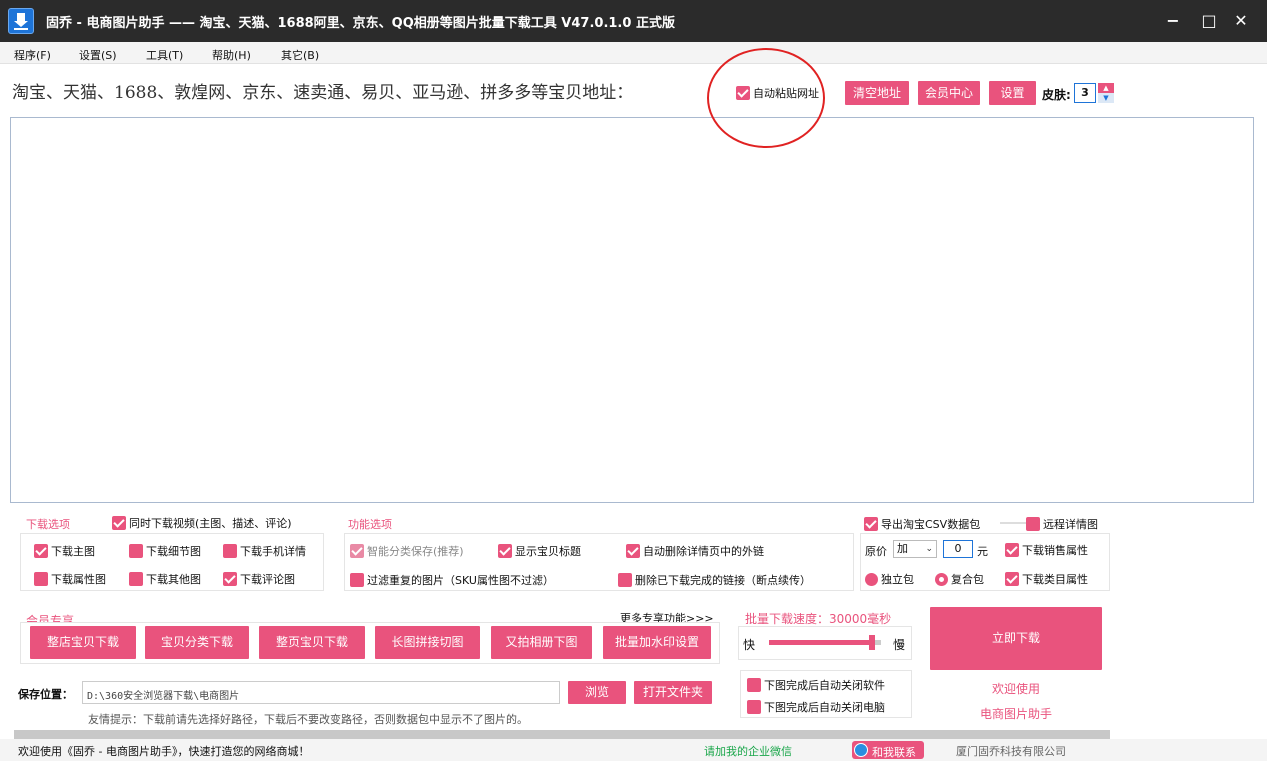  What do you see at coordinates (197, 642) in the screenshot?
I see `category-download-button: 宝贝分类下载` at bounding box center [197, 642].